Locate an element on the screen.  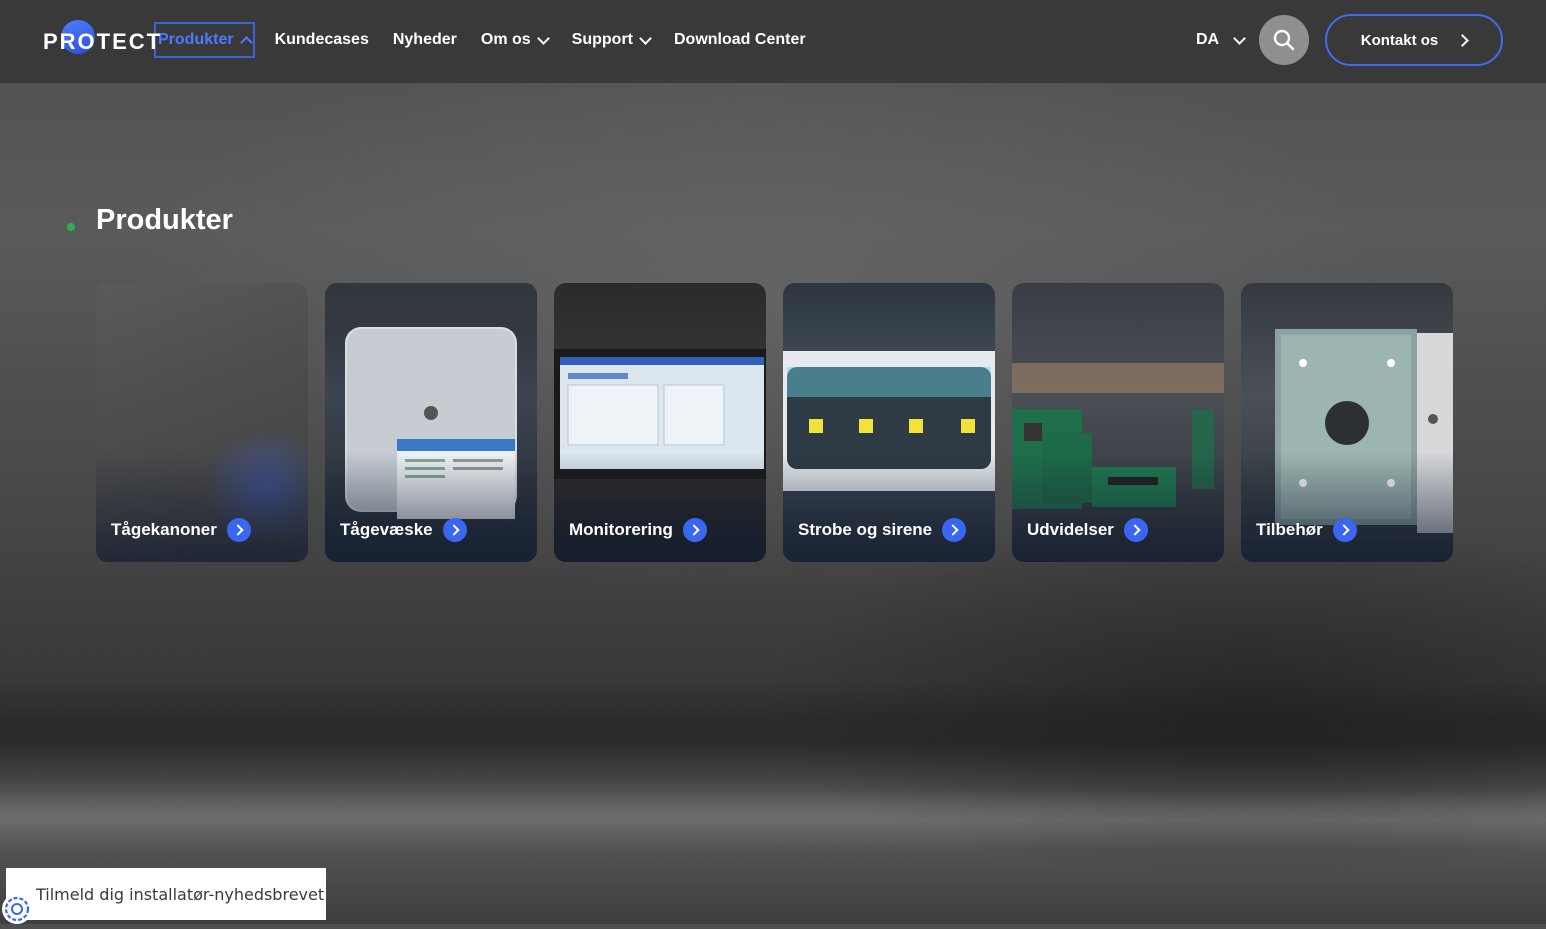
card-title: Tågekanoner is located at coordinates (164, 529).